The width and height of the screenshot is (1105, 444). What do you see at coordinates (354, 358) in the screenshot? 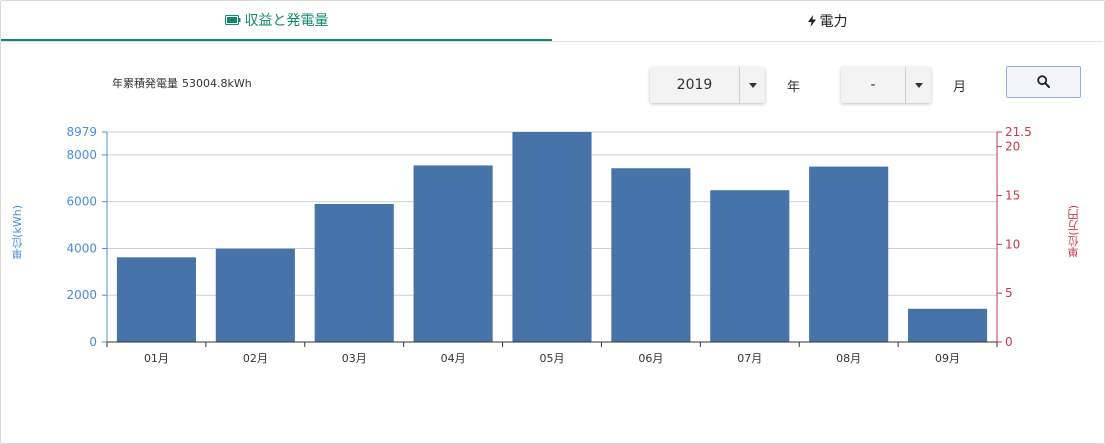
I see `x-tick-label: 03月` at bounding box center [354, 358].